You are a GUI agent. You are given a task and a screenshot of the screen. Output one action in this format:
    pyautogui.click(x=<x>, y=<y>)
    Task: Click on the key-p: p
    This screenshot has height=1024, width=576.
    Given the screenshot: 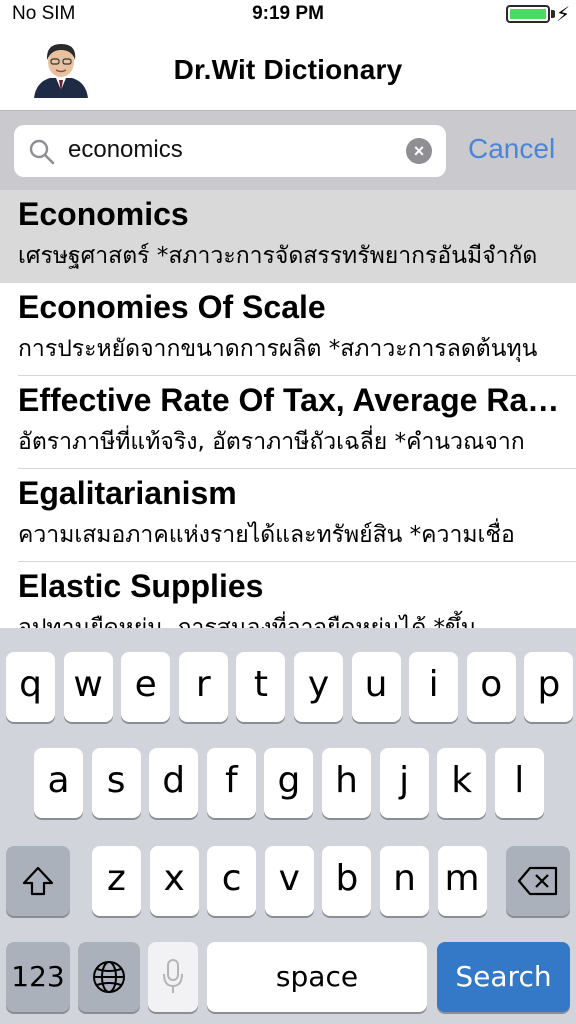 What is the action you would take?
    pyautogui.click(x=549, y=687)
    